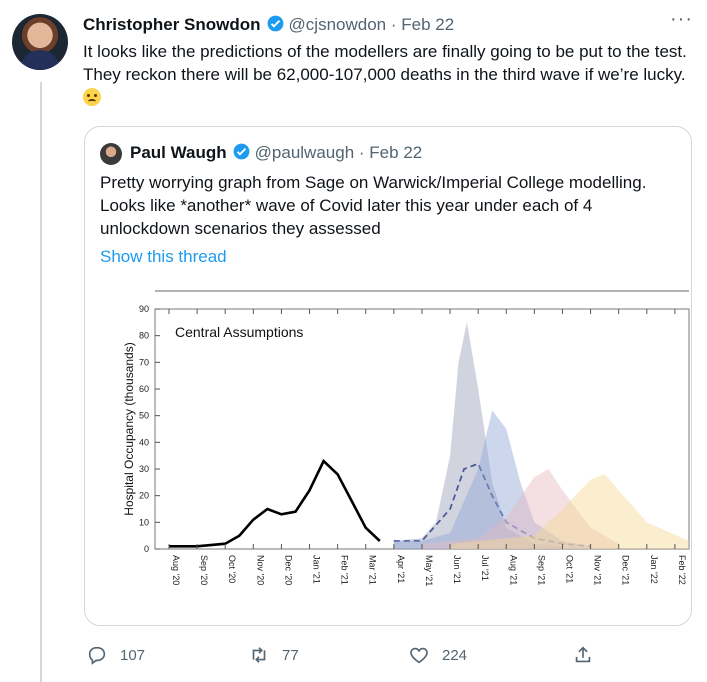 Image resolution: width=707 pixels, height=682 pixels. I want to click on woozy-face-emoji-icon, so click(92, 97).